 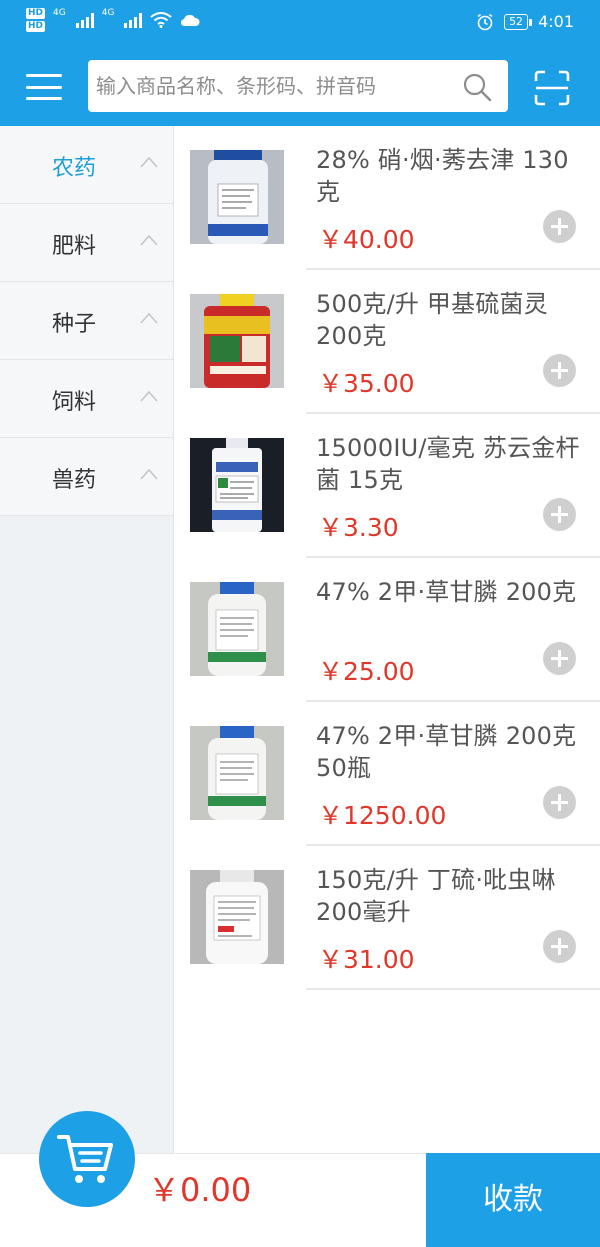 What do you see at coordinates (552, 88) in the screenshot?
I see `scan-icon` at bounding box center [552, 88].